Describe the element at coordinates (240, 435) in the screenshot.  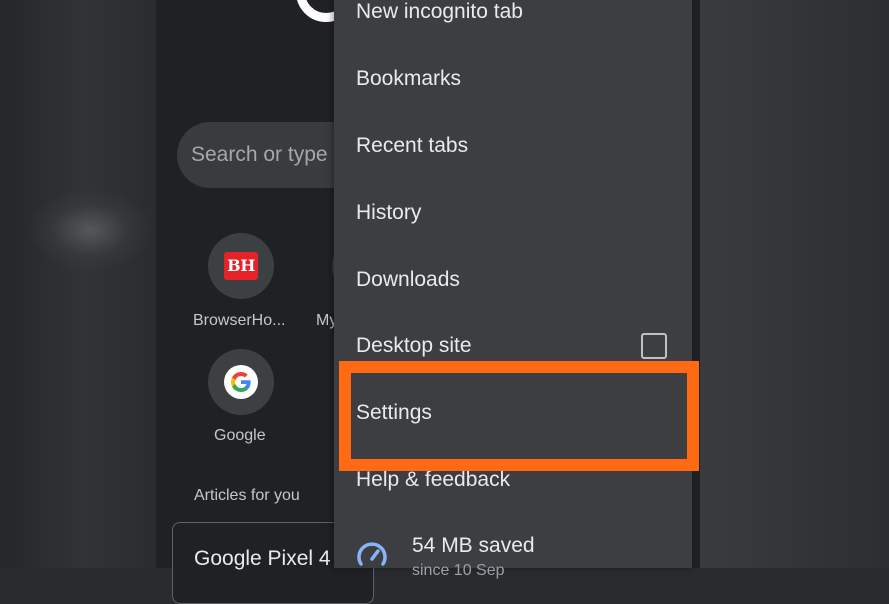
I see `shortcut-label-google: Google` at that location.